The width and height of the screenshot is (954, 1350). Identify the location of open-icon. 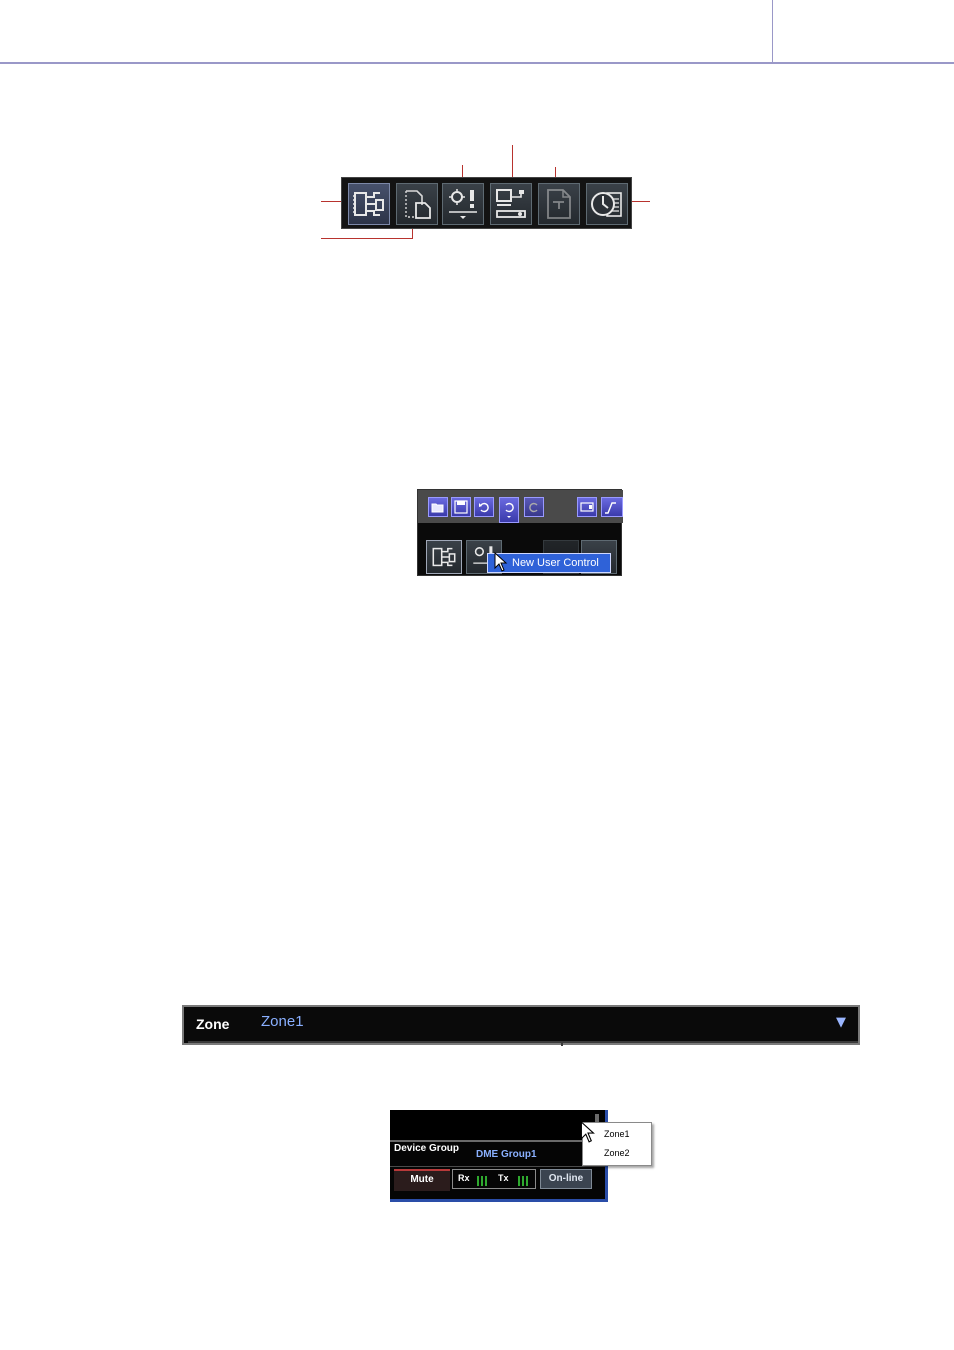
(437, 508).